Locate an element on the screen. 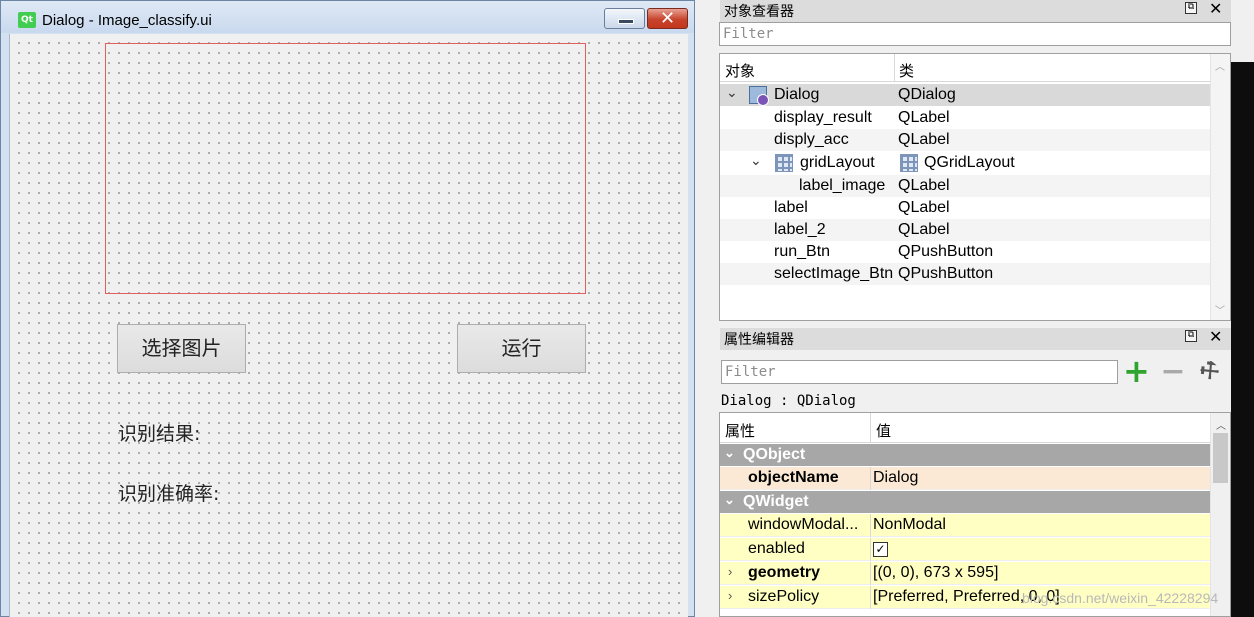 The width and height of the screenshot is (1254, 617). add-property-icon: + is located at coordinates (1136, 371).